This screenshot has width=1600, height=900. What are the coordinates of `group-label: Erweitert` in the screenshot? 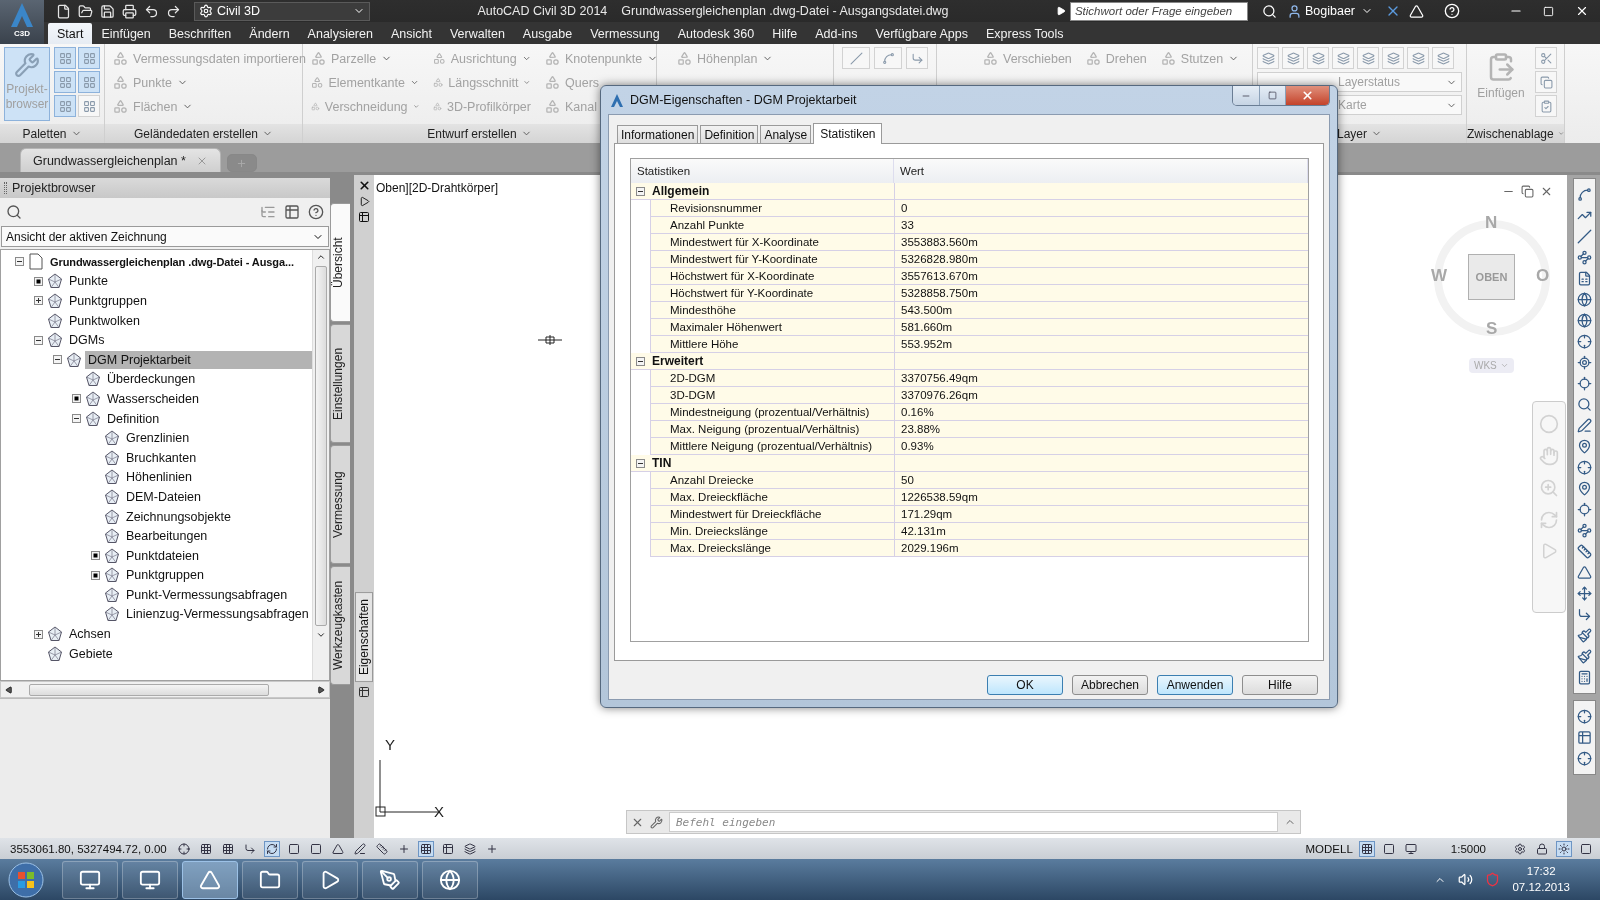 It's located at (772, 361).